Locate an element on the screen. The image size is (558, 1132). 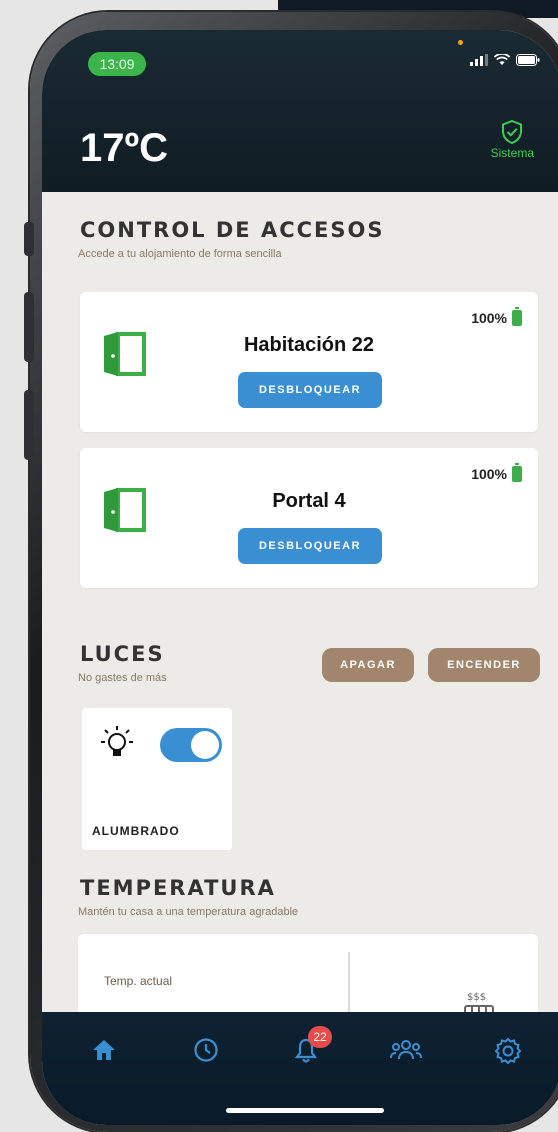
temperature-title: TEMPERATURA is located at coordinates (178, 888).